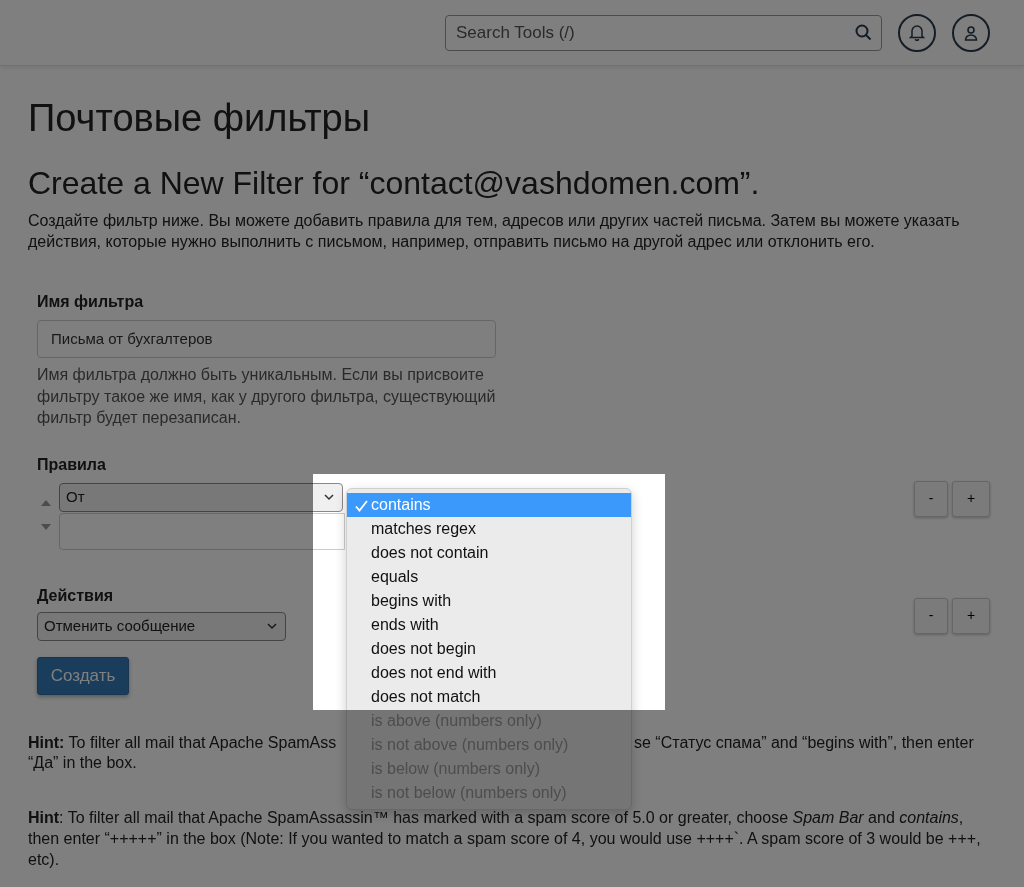  I want to click on hint-text: Hint: To filter all mail that Apache SpamAss, so click(182, 742).